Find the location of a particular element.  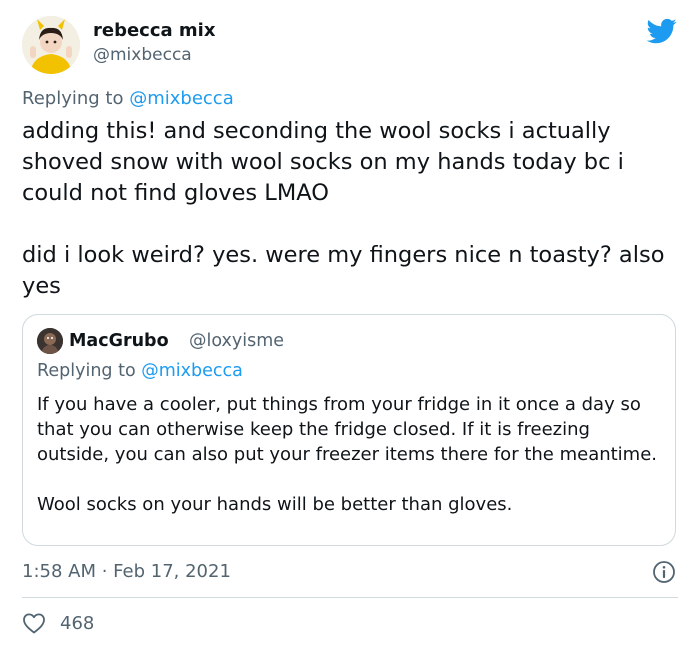

replying-to: Replying to @mixbecca is located at coordinates (128, 98).